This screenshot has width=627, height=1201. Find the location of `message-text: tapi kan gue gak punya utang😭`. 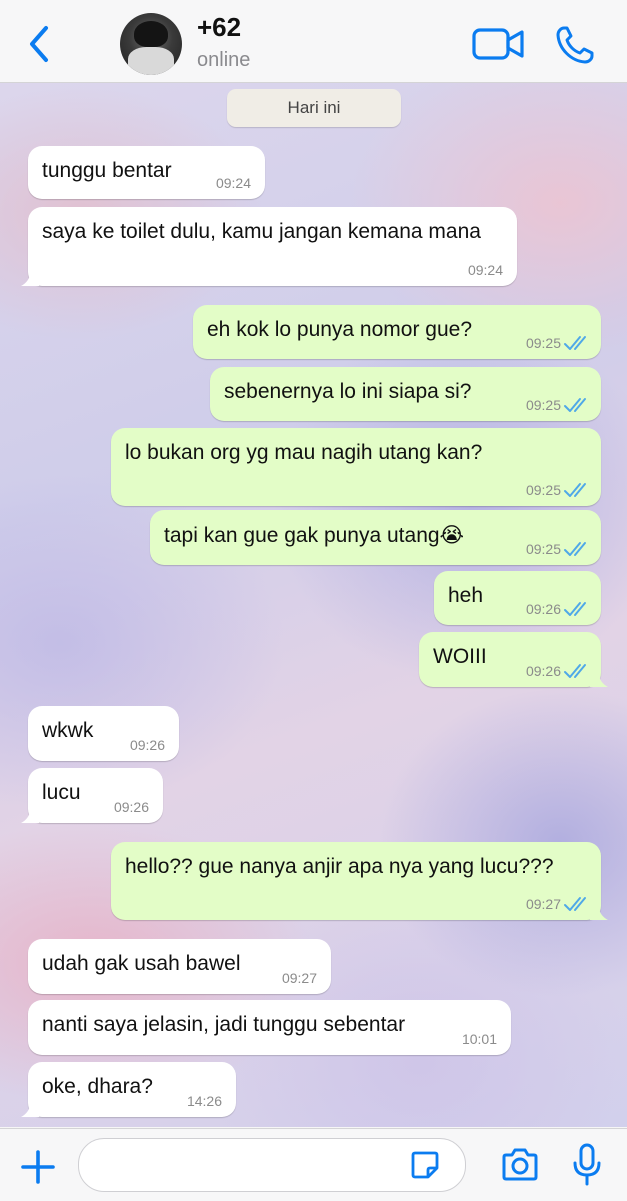

message-text: tapi kan gue gak punya utang😭 is located at coordinates (314, 535).